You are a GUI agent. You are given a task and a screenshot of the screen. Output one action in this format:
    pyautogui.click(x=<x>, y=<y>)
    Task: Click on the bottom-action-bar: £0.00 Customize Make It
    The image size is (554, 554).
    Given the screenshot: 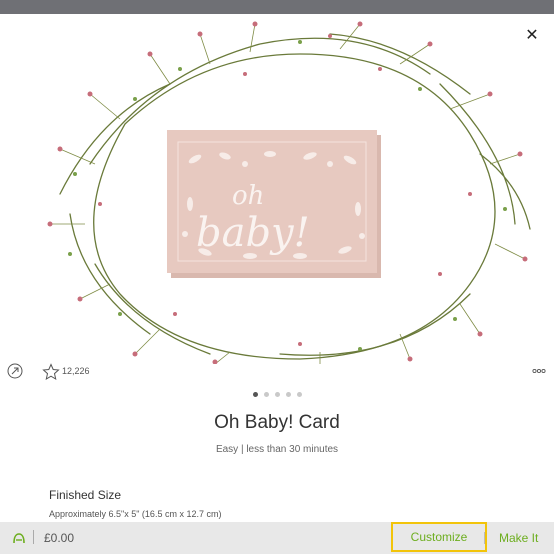 What is the action you would take?
    pyautogui.click(x=277, y=538)
    